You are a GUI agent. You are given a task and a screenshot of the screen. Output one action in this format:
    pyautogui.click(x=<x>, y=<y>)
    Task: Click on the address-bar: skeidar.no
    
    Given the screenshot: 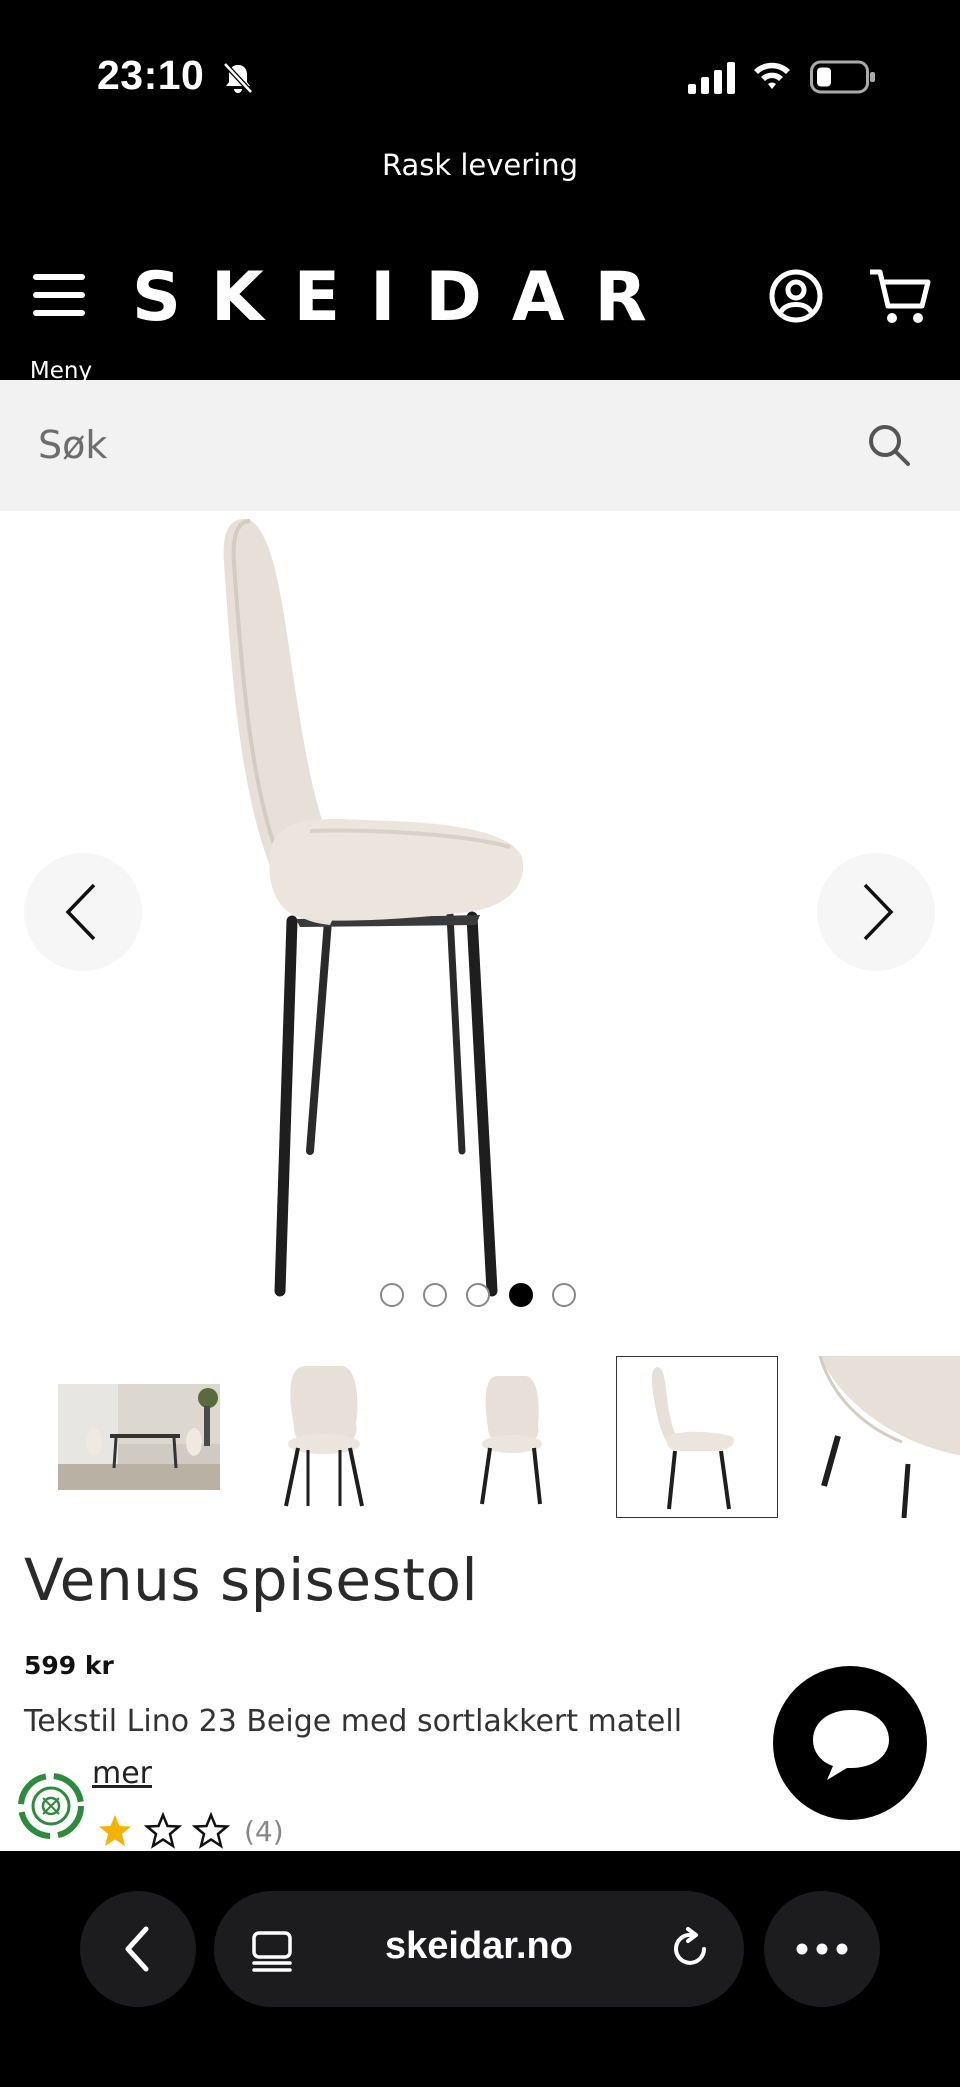 What is the action you would take?
    pyautogui.click(x=479, y=1949)
    